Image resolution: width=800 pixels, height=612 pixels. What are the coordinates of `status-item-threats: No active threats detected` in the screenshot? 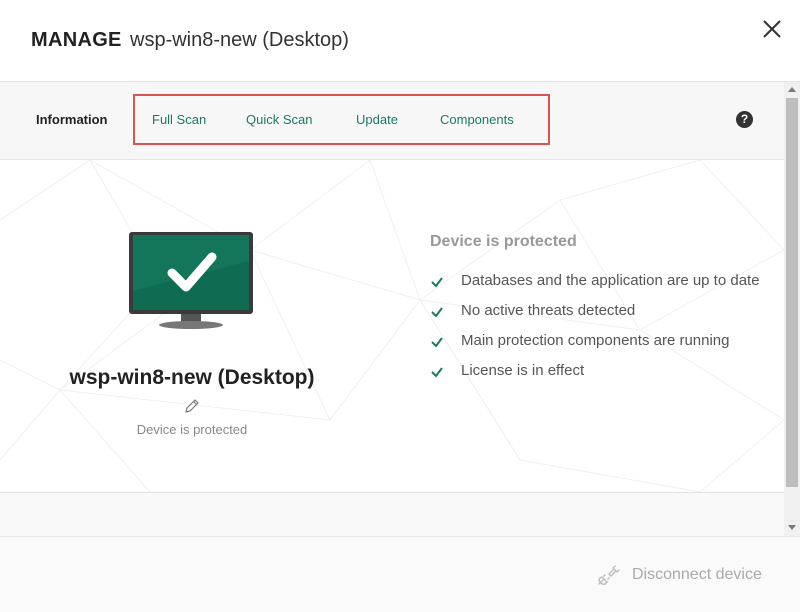 It's located at (595, 311).